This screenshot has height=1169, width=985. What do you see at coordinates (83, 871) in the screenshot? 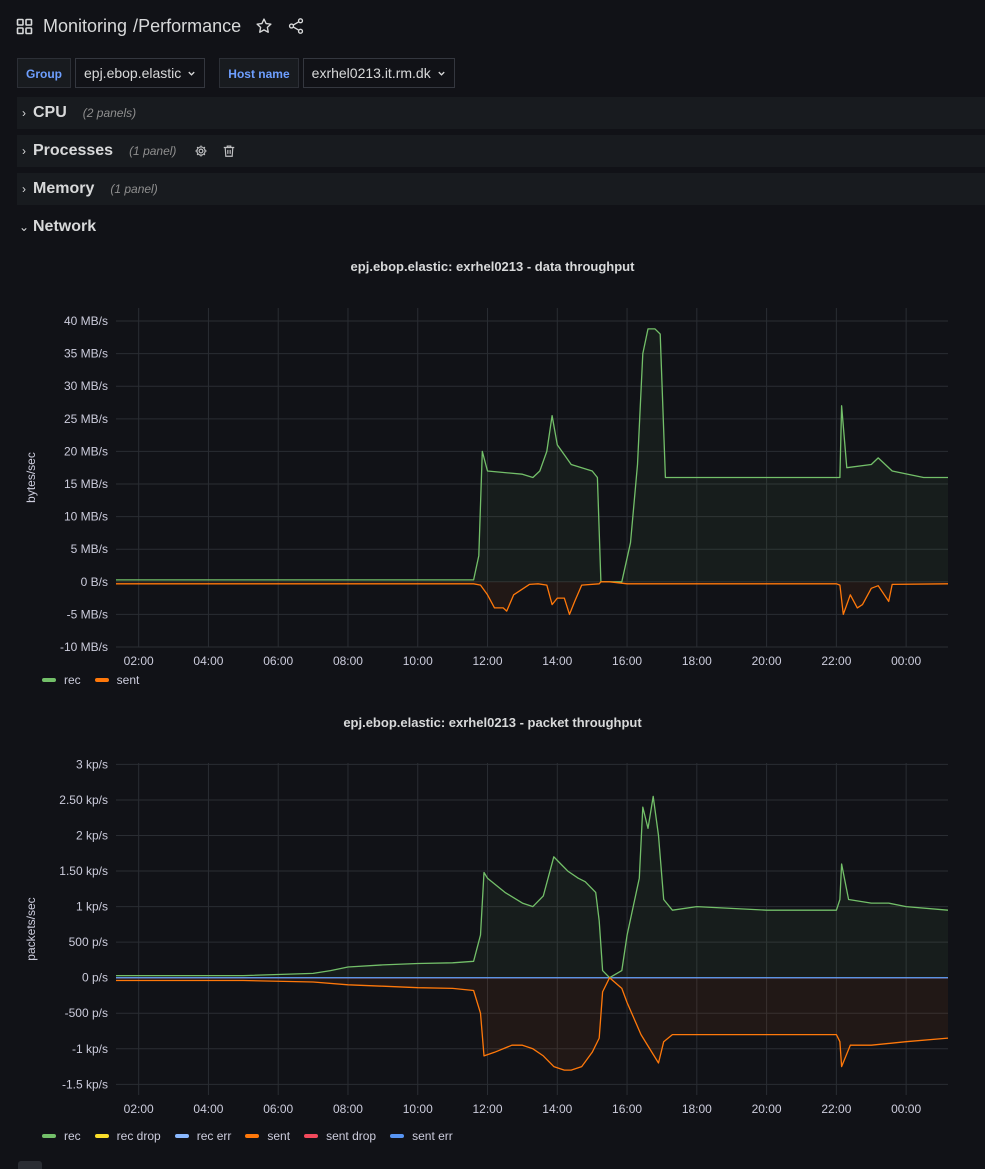
I see `y-tick-label: 1.50 kp/s` at bounding box center [83, 871].